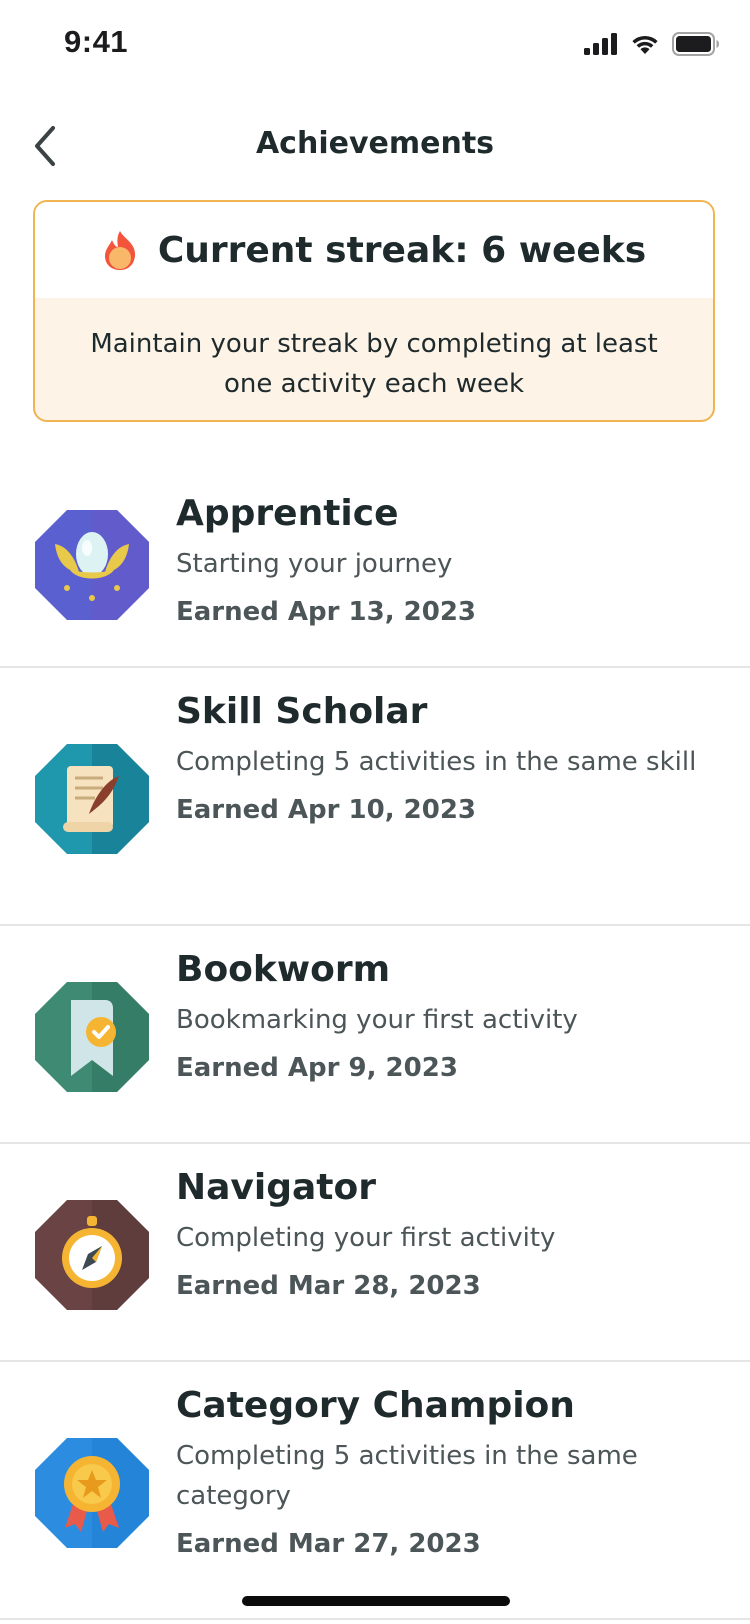 The width and height of the screenshot is (750, 1624). I want to click on achievement-title: Navigator, so click(276, 1187).